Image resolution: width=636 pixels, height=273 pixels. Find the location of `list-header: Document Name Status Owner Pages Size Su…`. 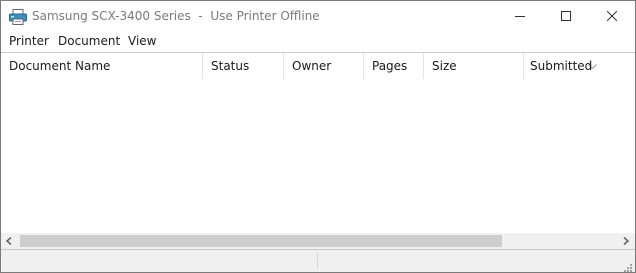

list-header: Document Name Status Owner Pages Size Su… is located at coordinates (318, 66).